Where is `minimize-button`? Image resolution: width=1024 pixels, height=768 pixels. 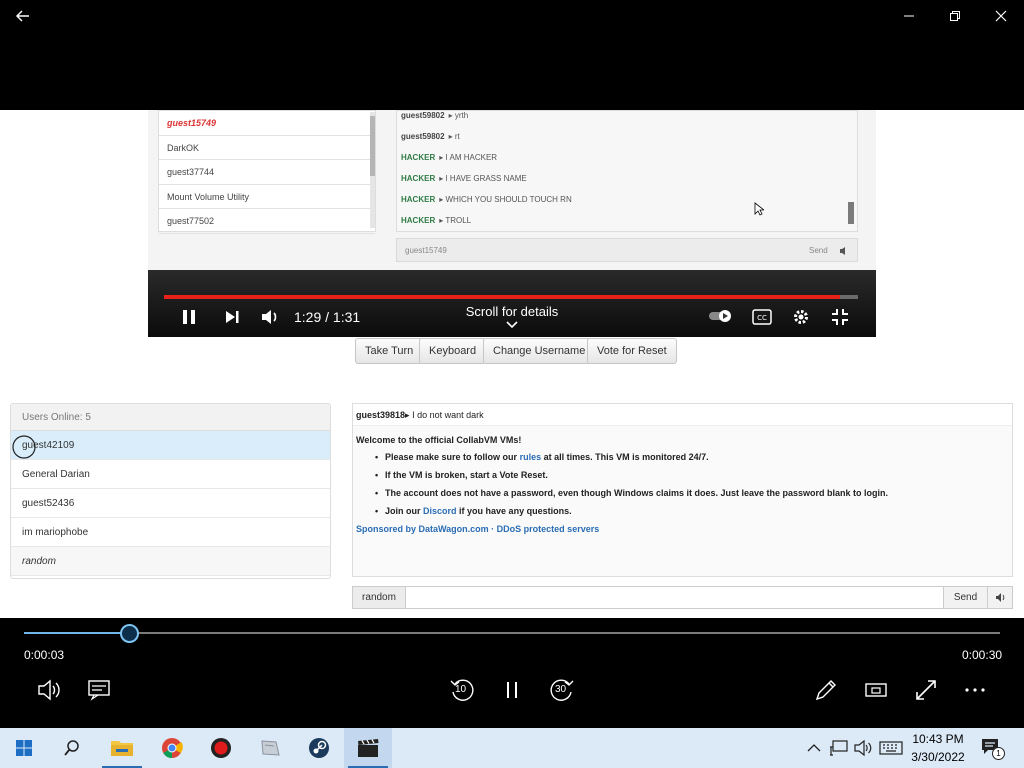 minimize-button is located at coordinates (909, 16).